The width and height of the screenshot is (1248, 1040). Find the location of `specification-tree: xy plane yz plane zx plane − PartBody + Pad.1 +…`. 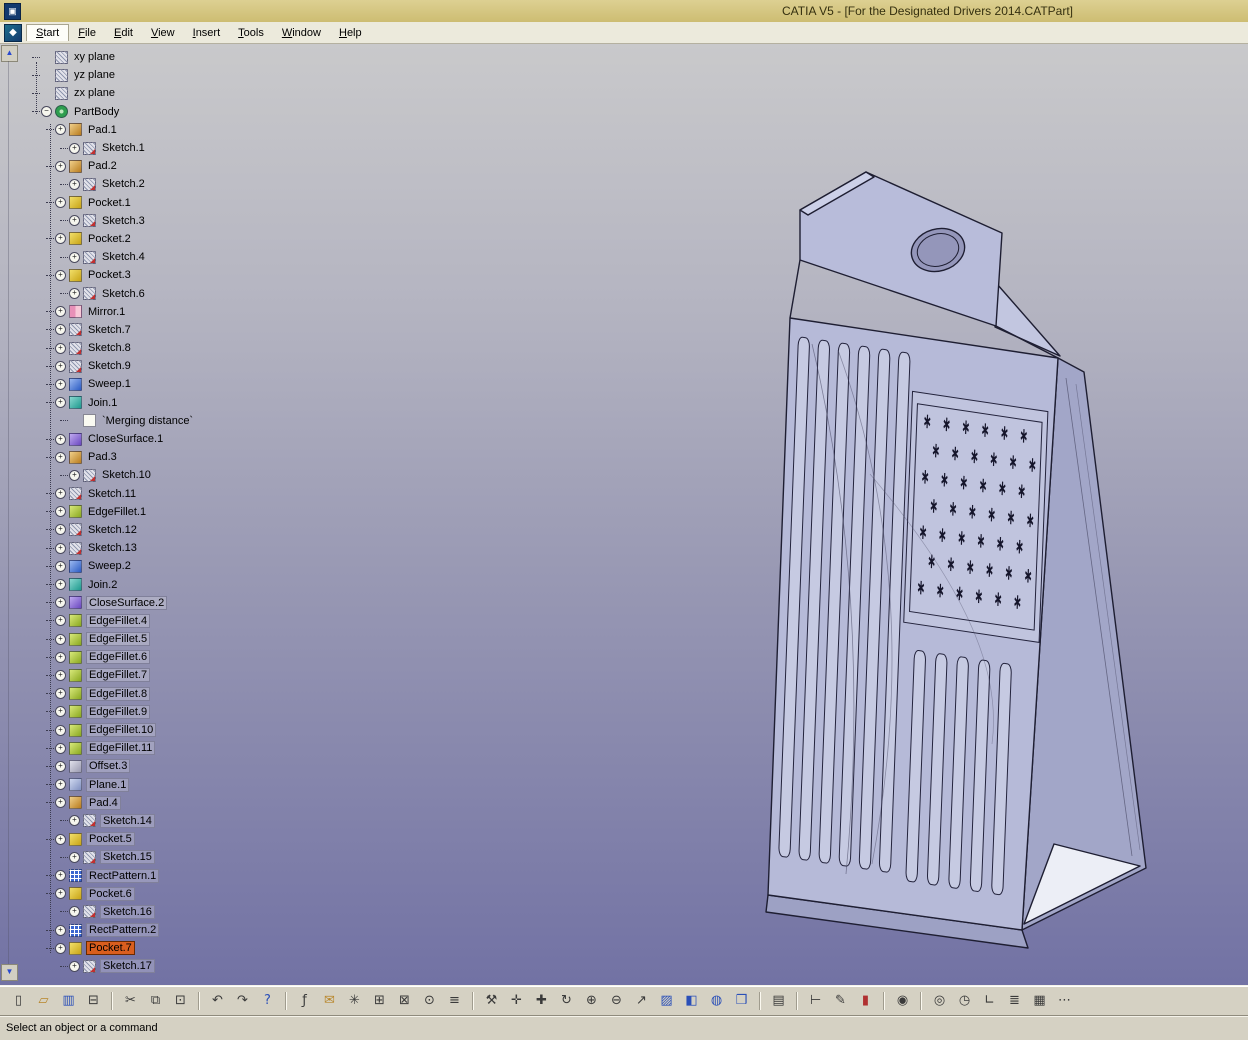

specification-tree: xy plane yz plane zx plane − PartBody + Pad.1 +… is located at coordinates (107, 512).